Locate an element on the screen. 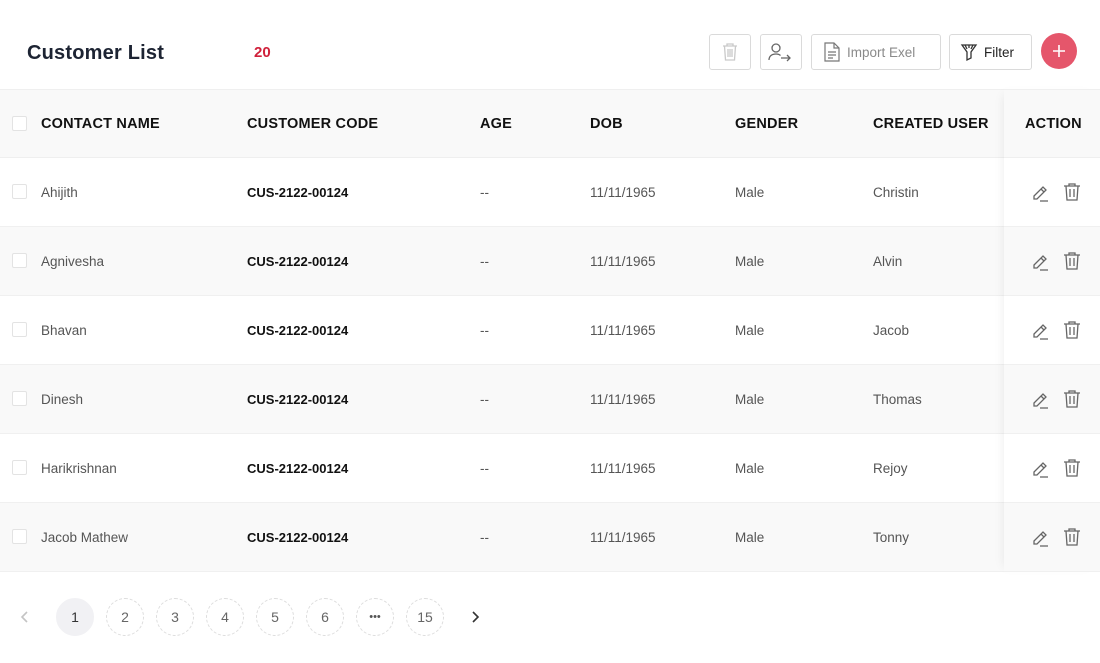 The width and height of the screenshot is (1100, 663). page-1-button: 1 is located at coordinates (75, 617).